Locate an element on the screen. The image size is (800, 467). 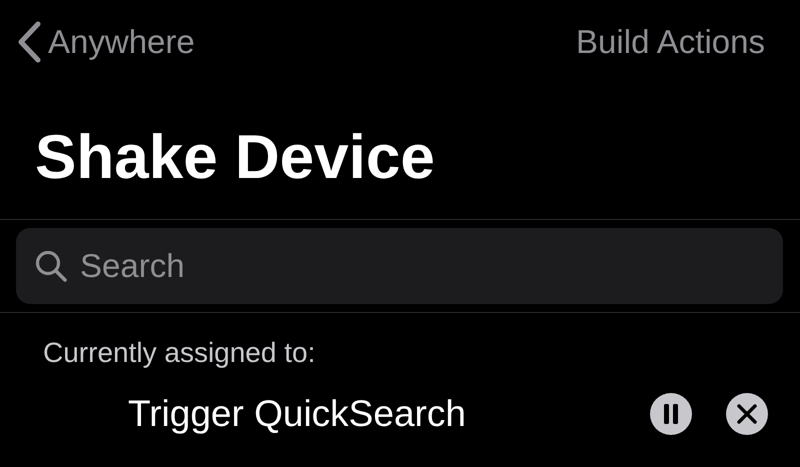
pause-button is located at coordinates (671, 414).